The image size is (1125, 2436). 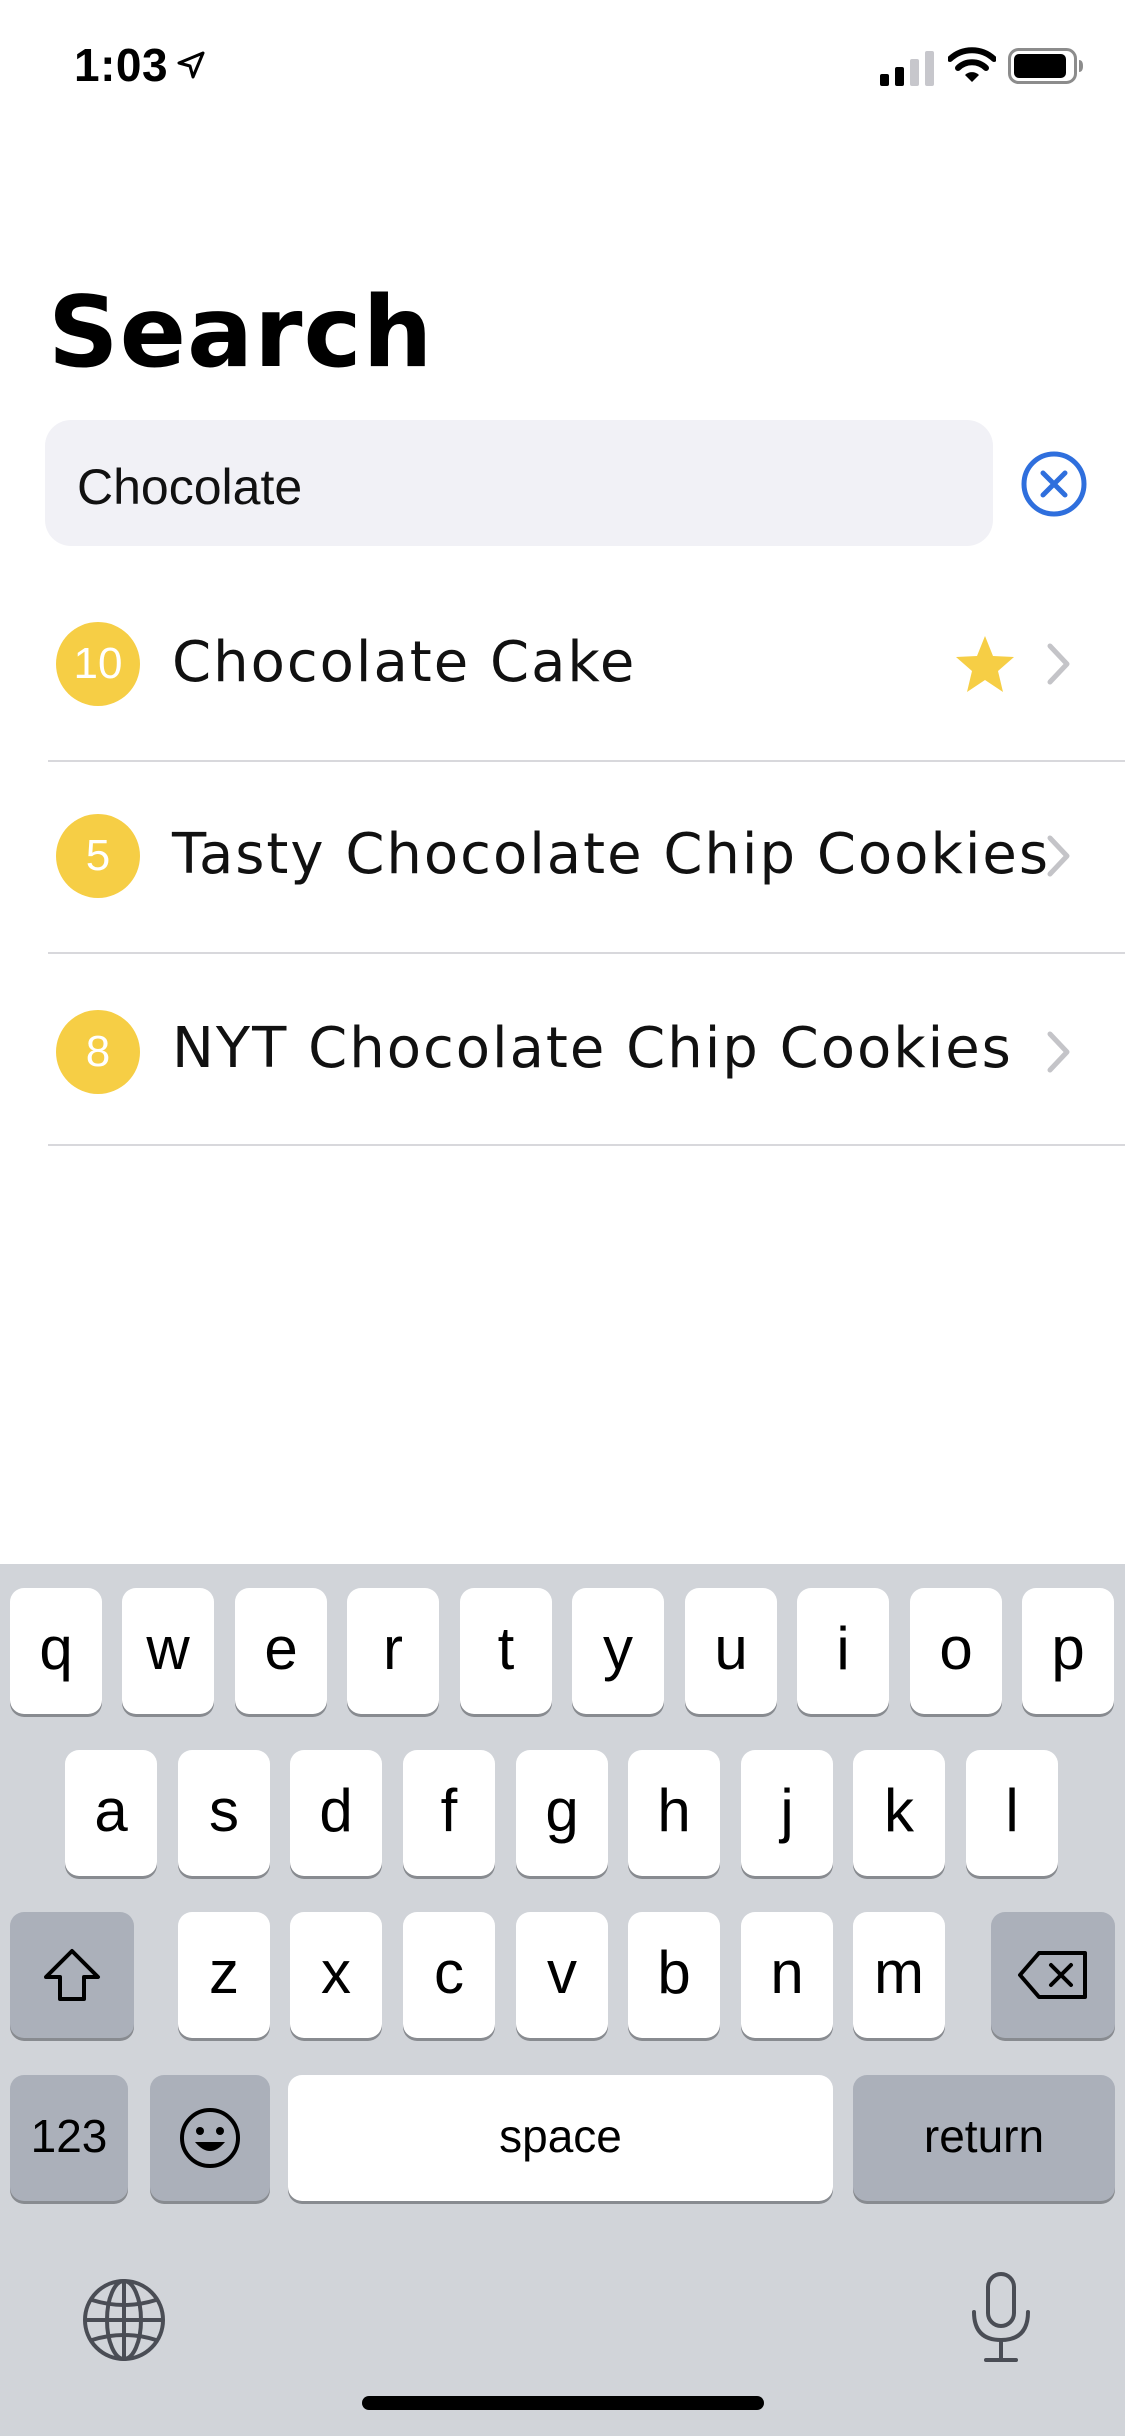 What do you see at coordinates (674, 1813) in the screenshot?
I see `key-h: h` at bounding box center [674, 1813].